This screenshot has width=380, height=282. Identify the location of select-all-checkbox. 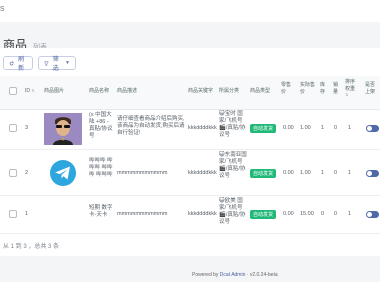
(13, 91).